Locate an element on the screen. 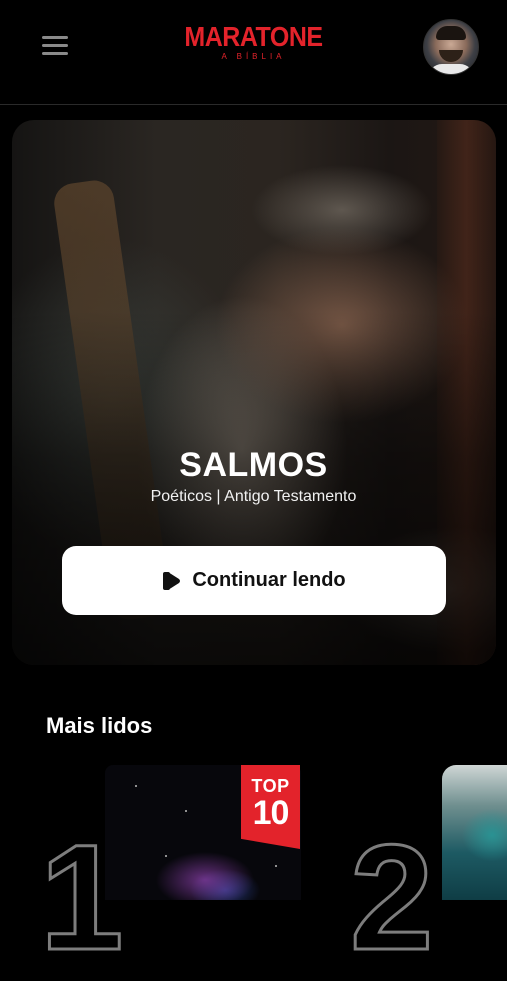 The image size is (507, 981). top10-badge: TOP 10 is located at coordinates (270, 807).